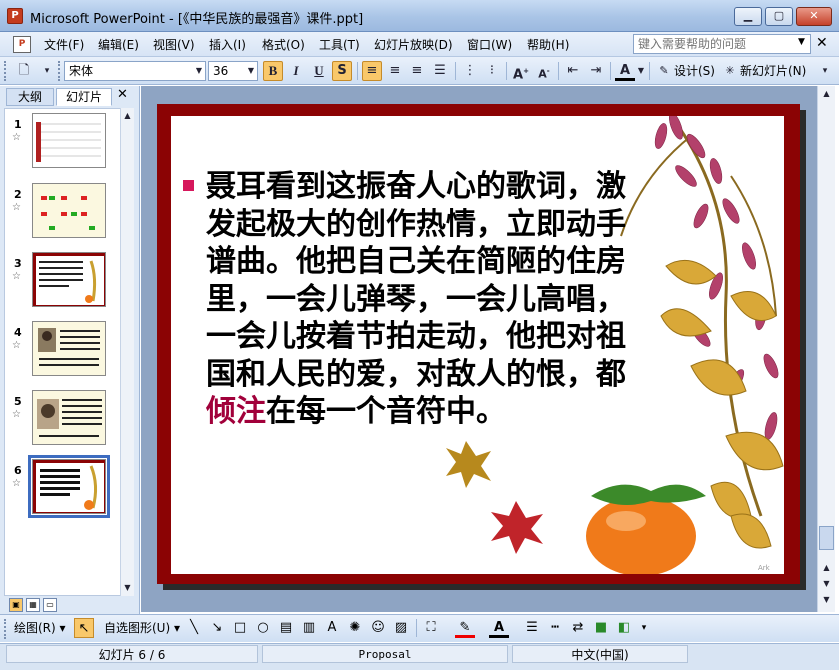  What do you see at coordinates (135, 71) in the screenshot?
I see `font-name-select: 宋体 ▼` at bounding box center [135, 71].